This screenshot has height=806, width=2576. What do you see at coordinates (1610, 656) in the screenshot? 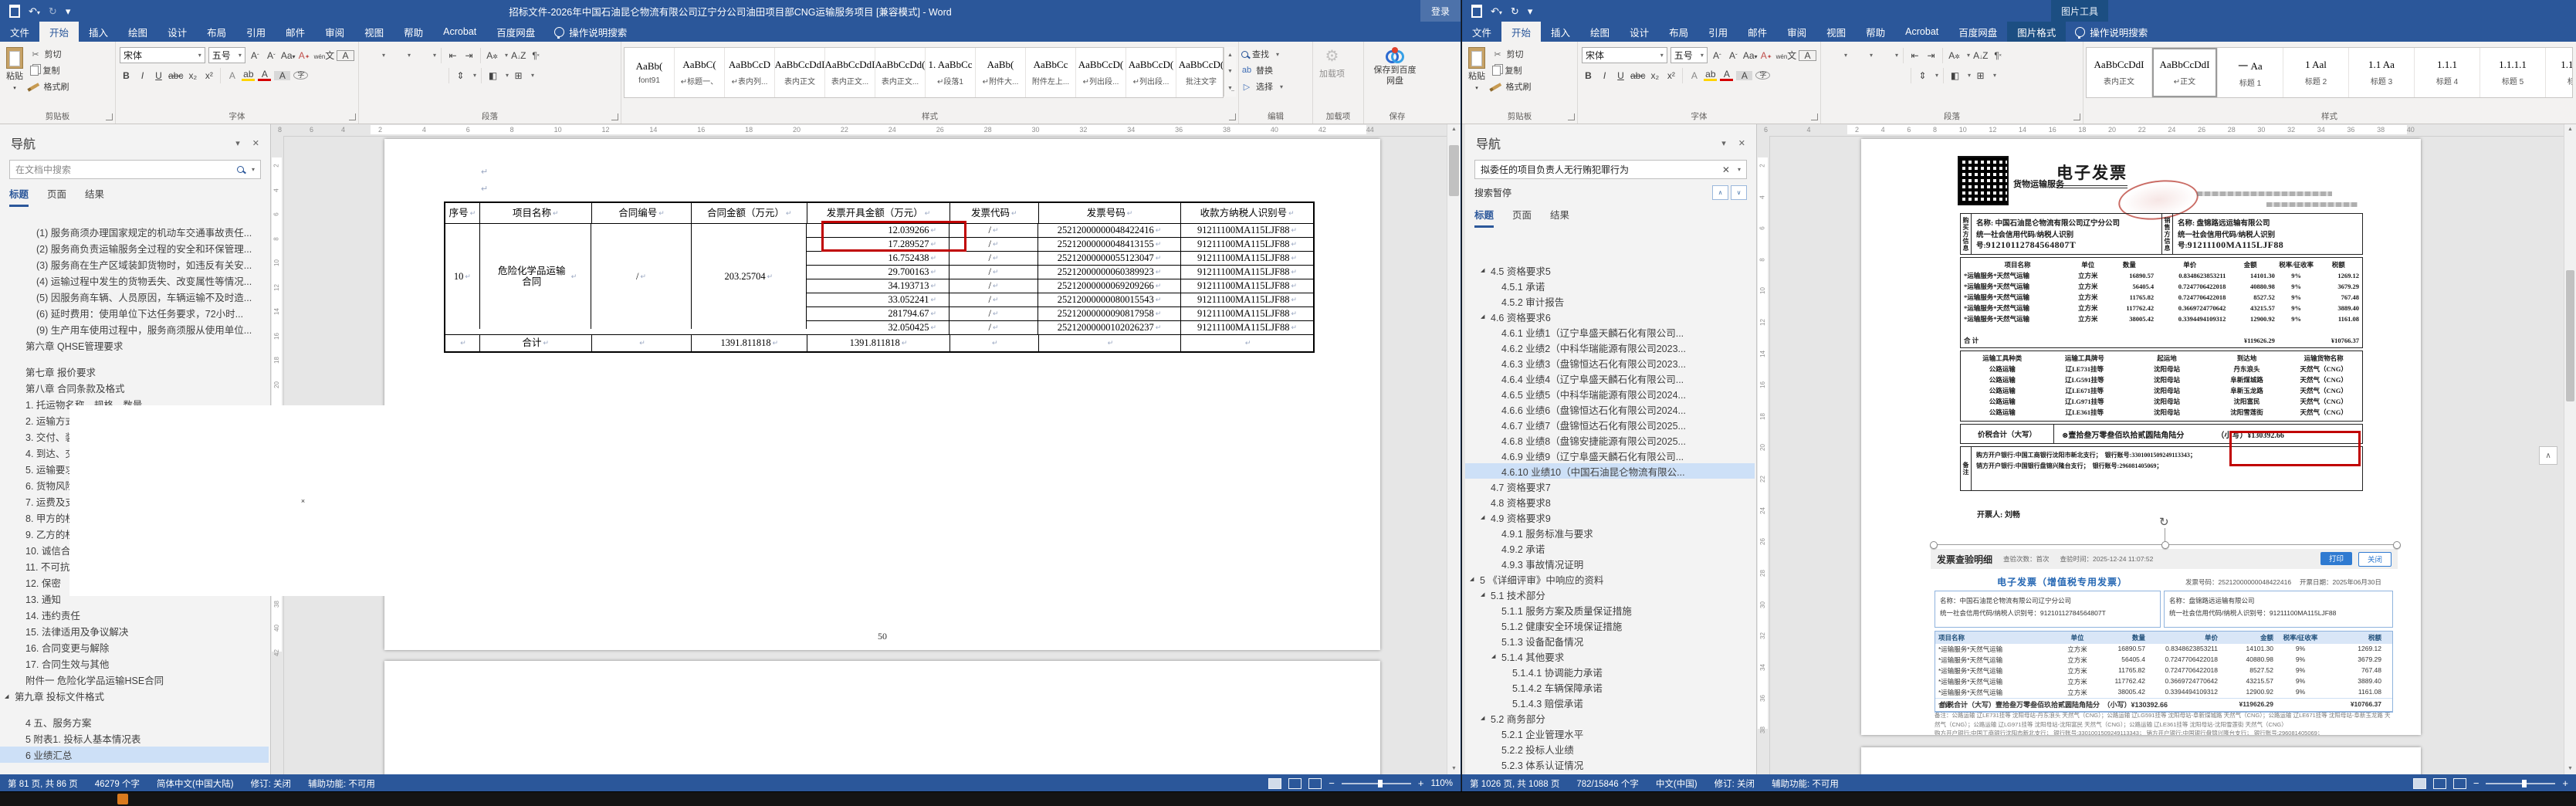
I see `nav-heading-item: ◢ 5.1.4 其他要求` at bounding box center [1610, 656].